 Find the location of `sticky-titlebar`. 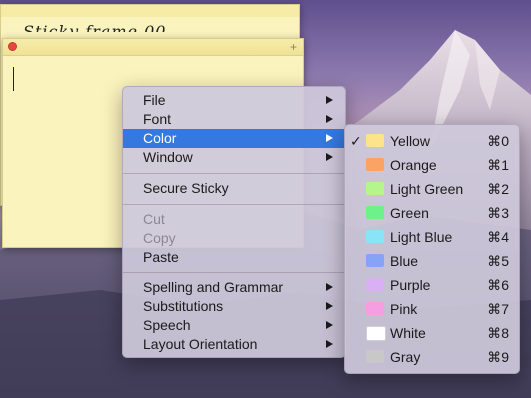

sticky-titlebar is located at coordinates (150, 11).